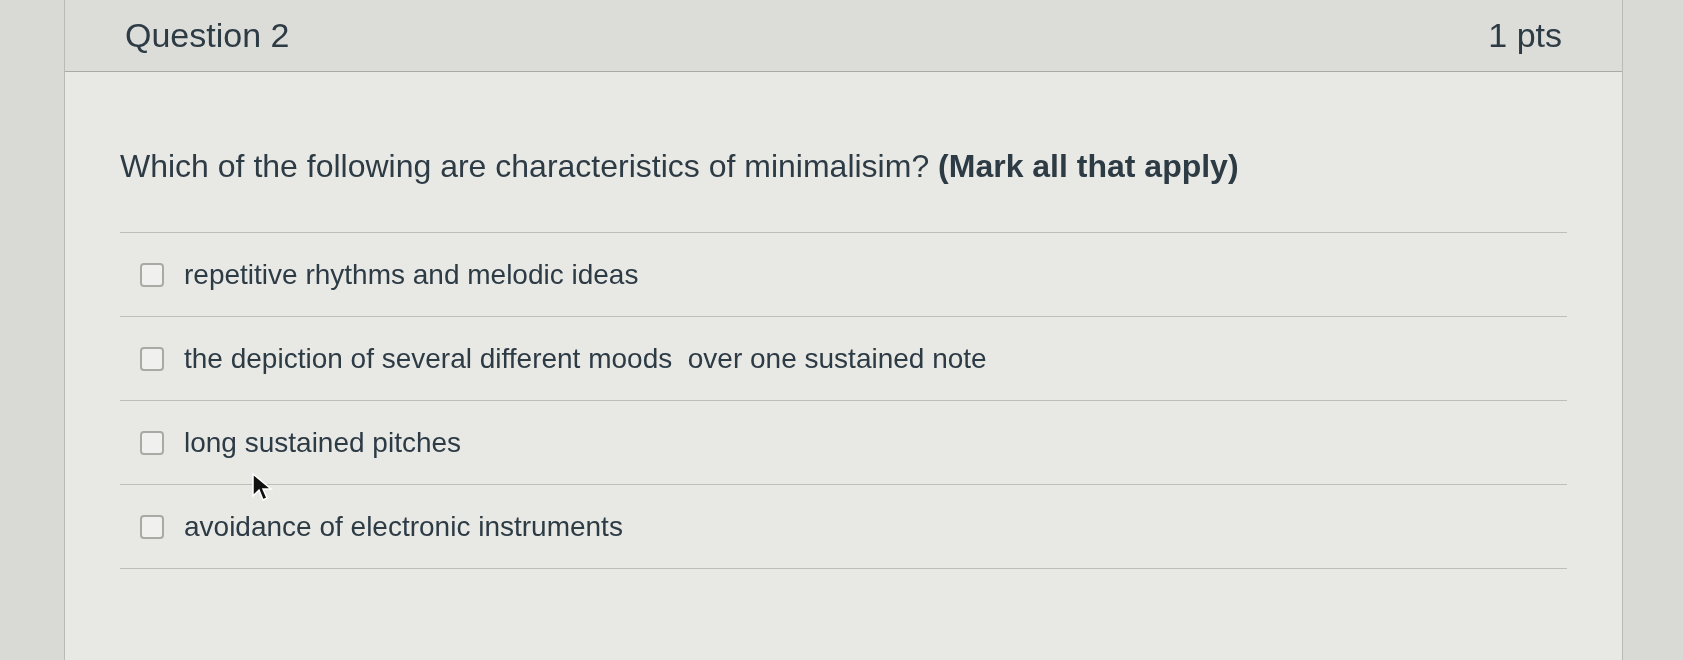  I want to click on points-label: 1 pts, so click(1525, 35).